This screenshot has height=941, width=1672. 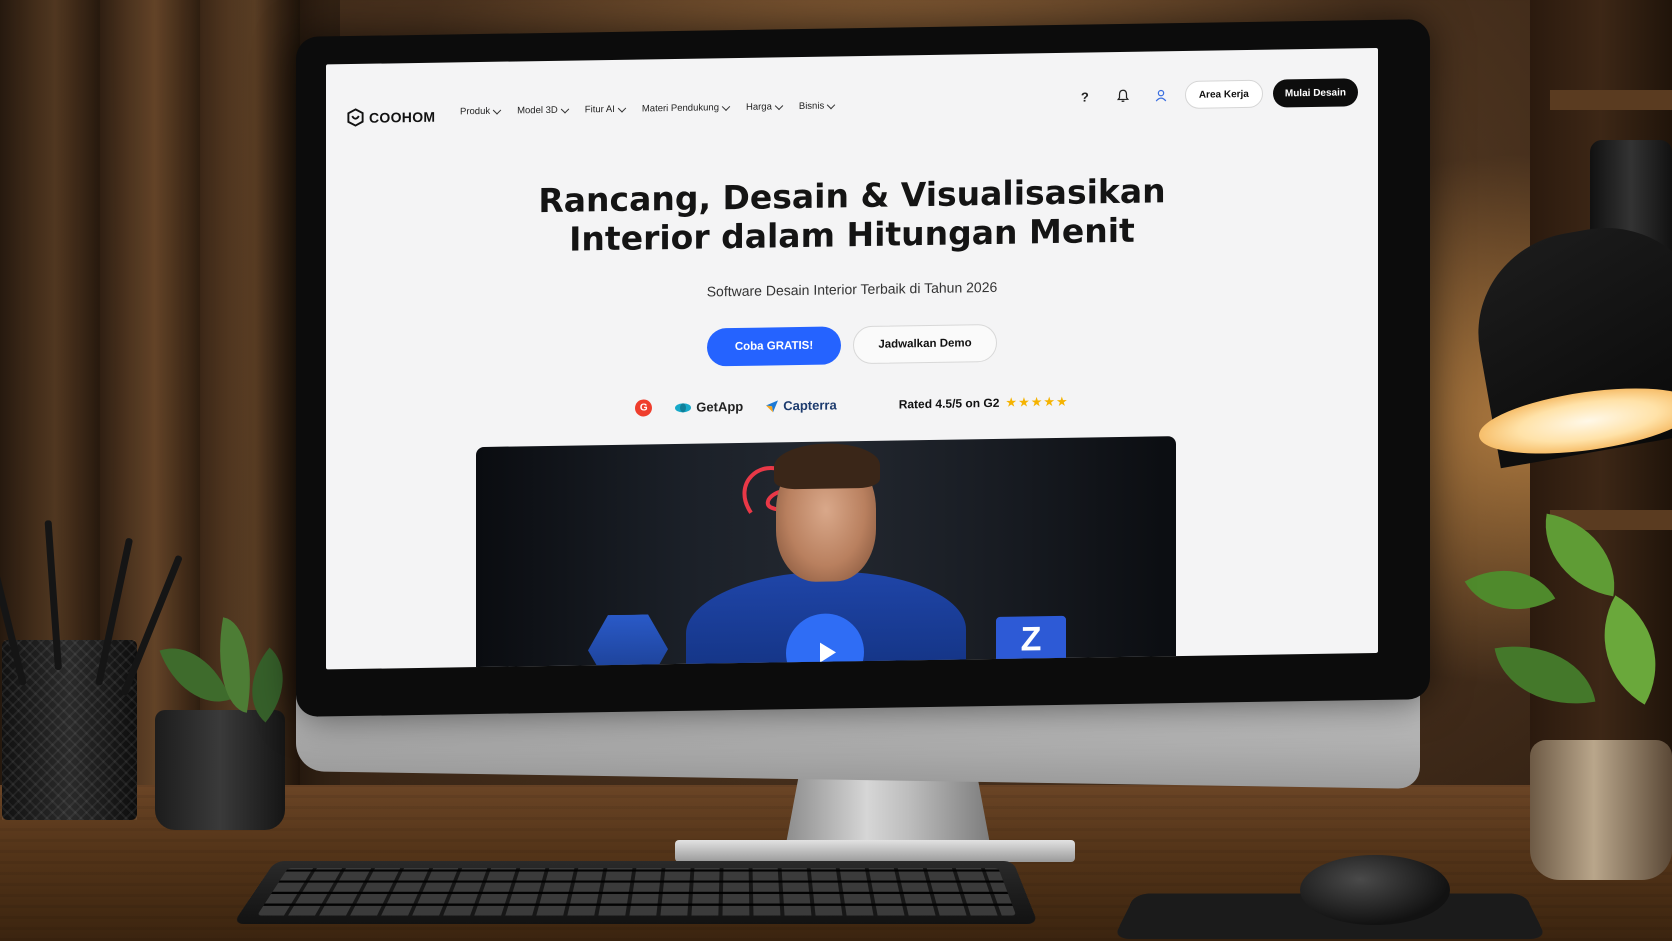 What do you see at coordinates (599, 109) in the screenshot?
I see `menu-item-label: Fitur AI` at bounding box center [599, 109].